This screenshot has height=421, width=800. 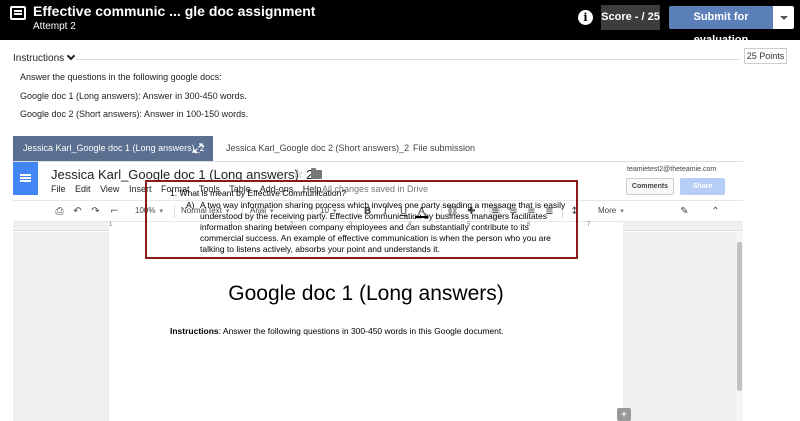 I want to click on doc-instructions-bold: Instructions, so click(x=194, y=331).